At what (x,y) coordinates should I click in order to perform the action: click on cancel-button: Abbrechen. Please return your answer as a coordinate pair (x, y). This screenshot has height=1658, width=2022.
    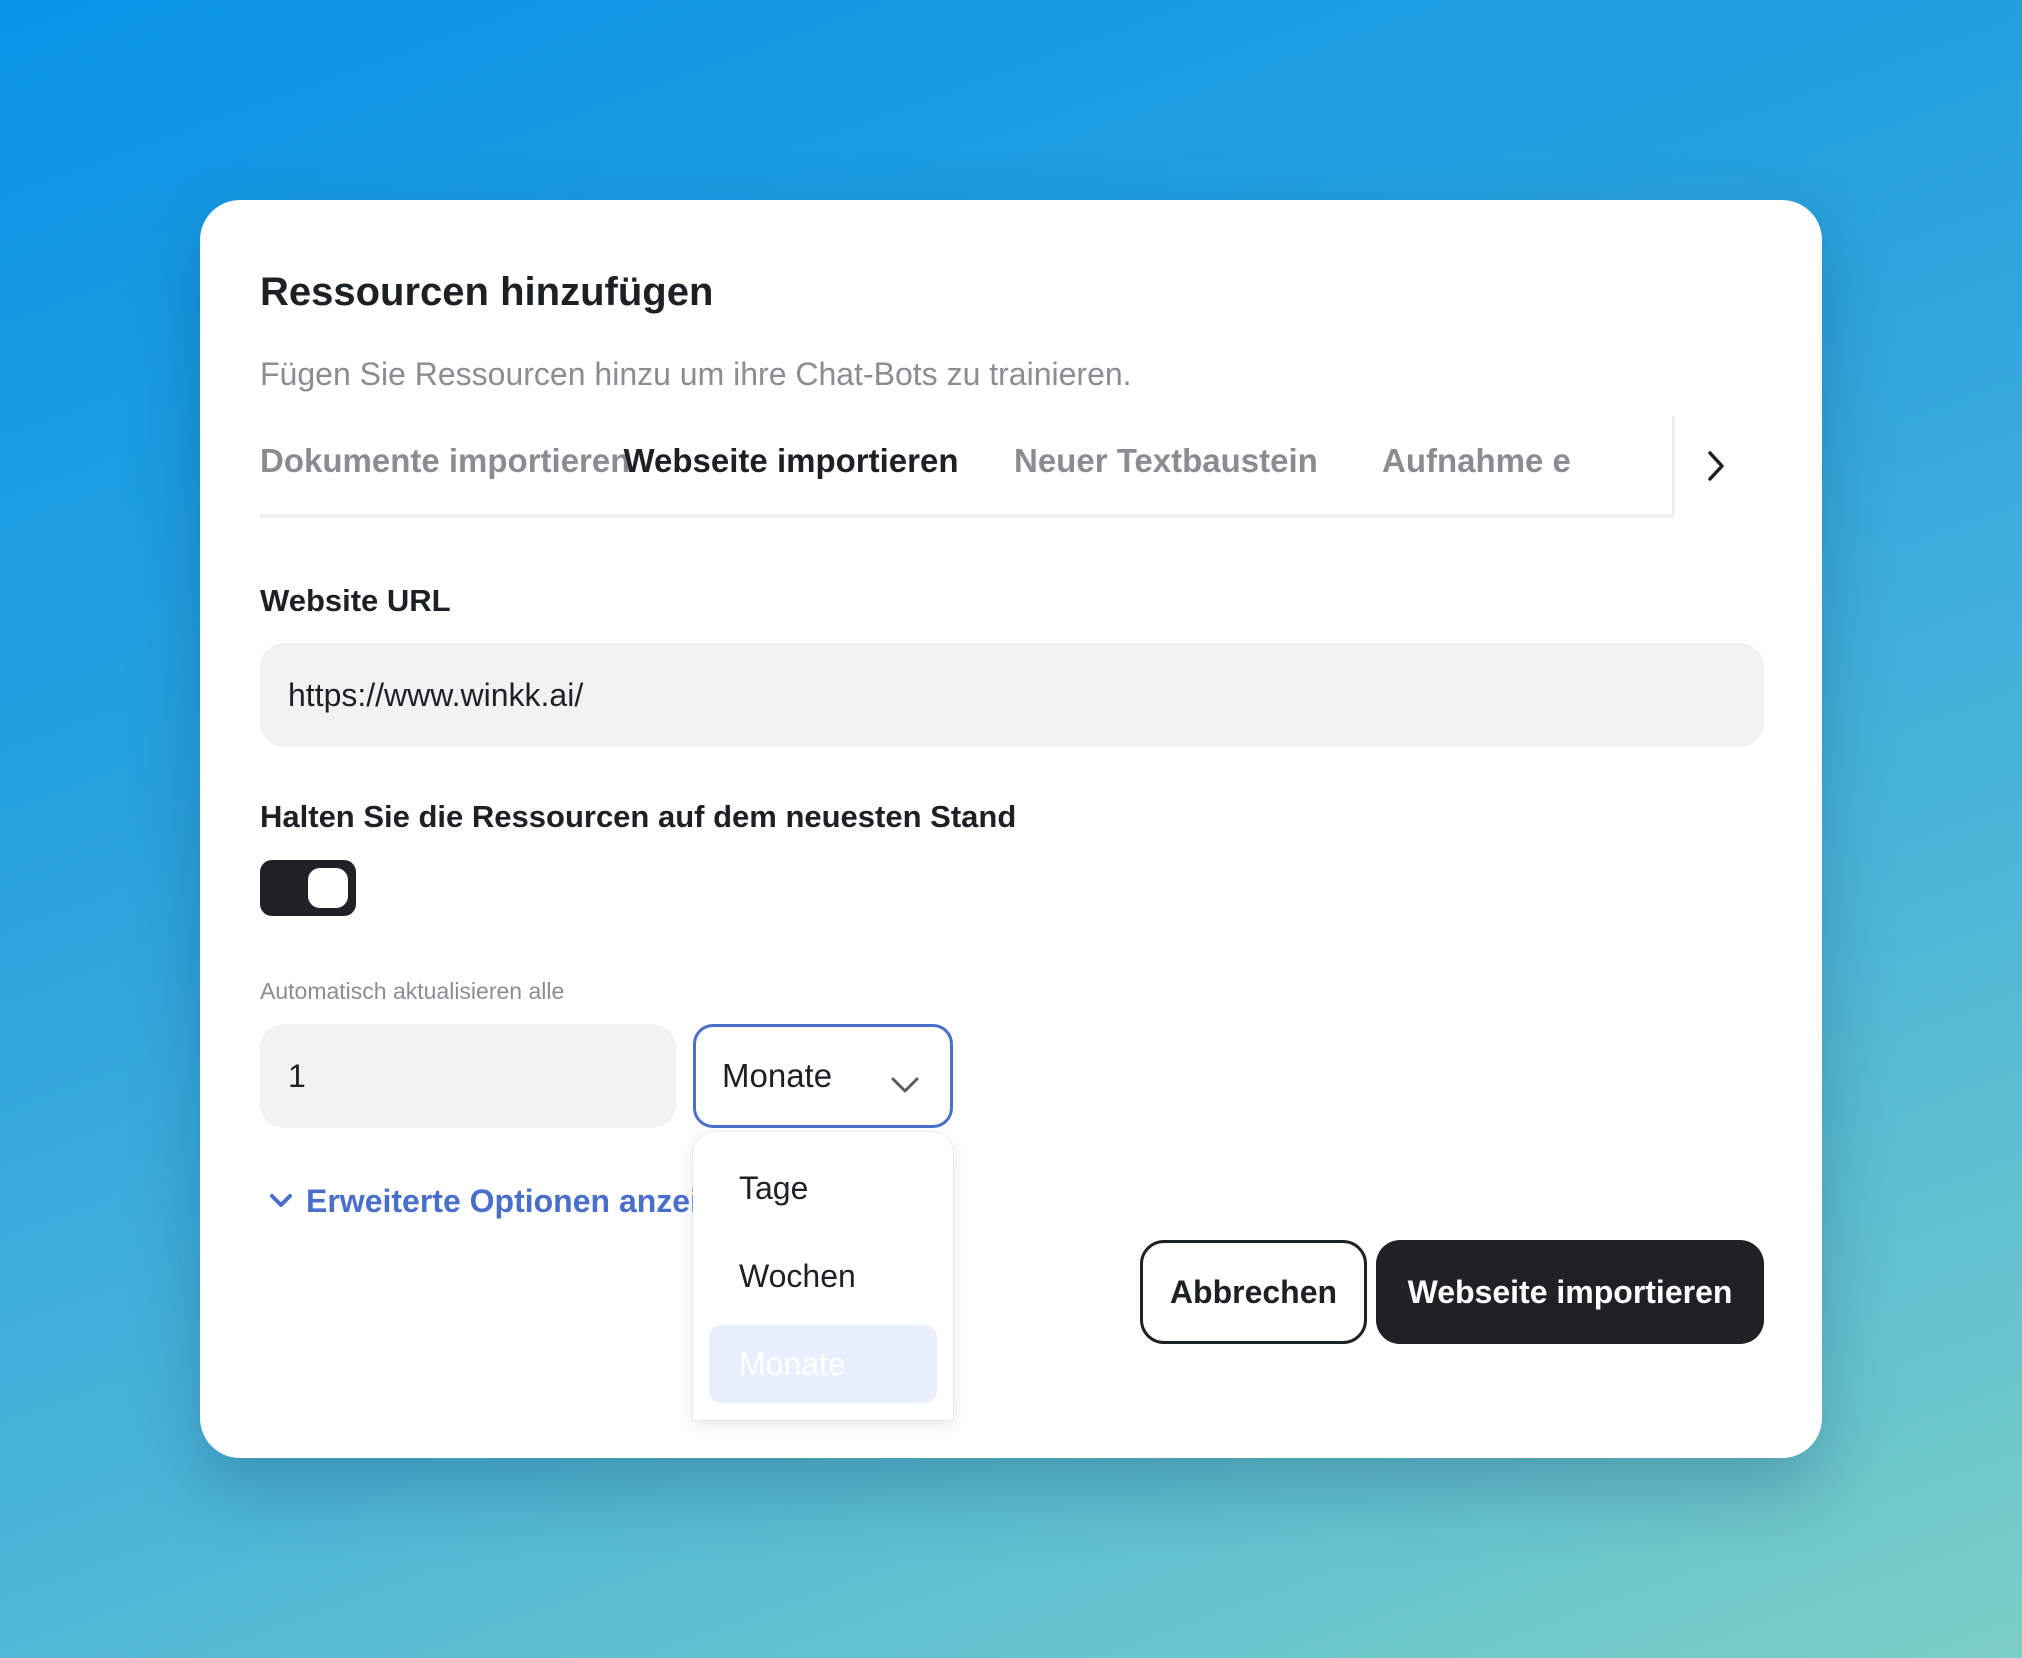
    Looking at the image, I should click on (1253, 1292).